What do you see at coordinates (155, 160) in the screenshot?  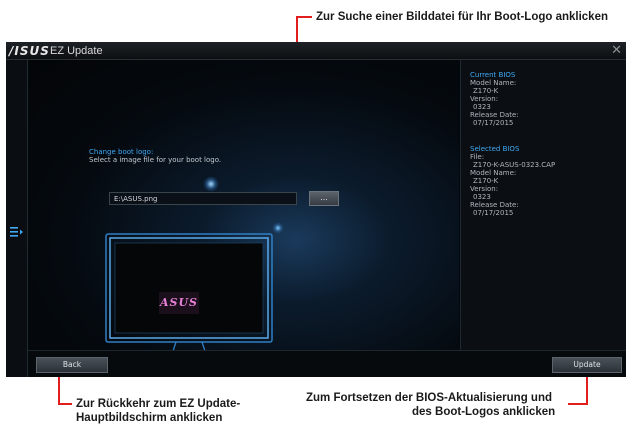 I see `instruction-text: Select a image file for your boot logo.` at bounding box center [155, 160].